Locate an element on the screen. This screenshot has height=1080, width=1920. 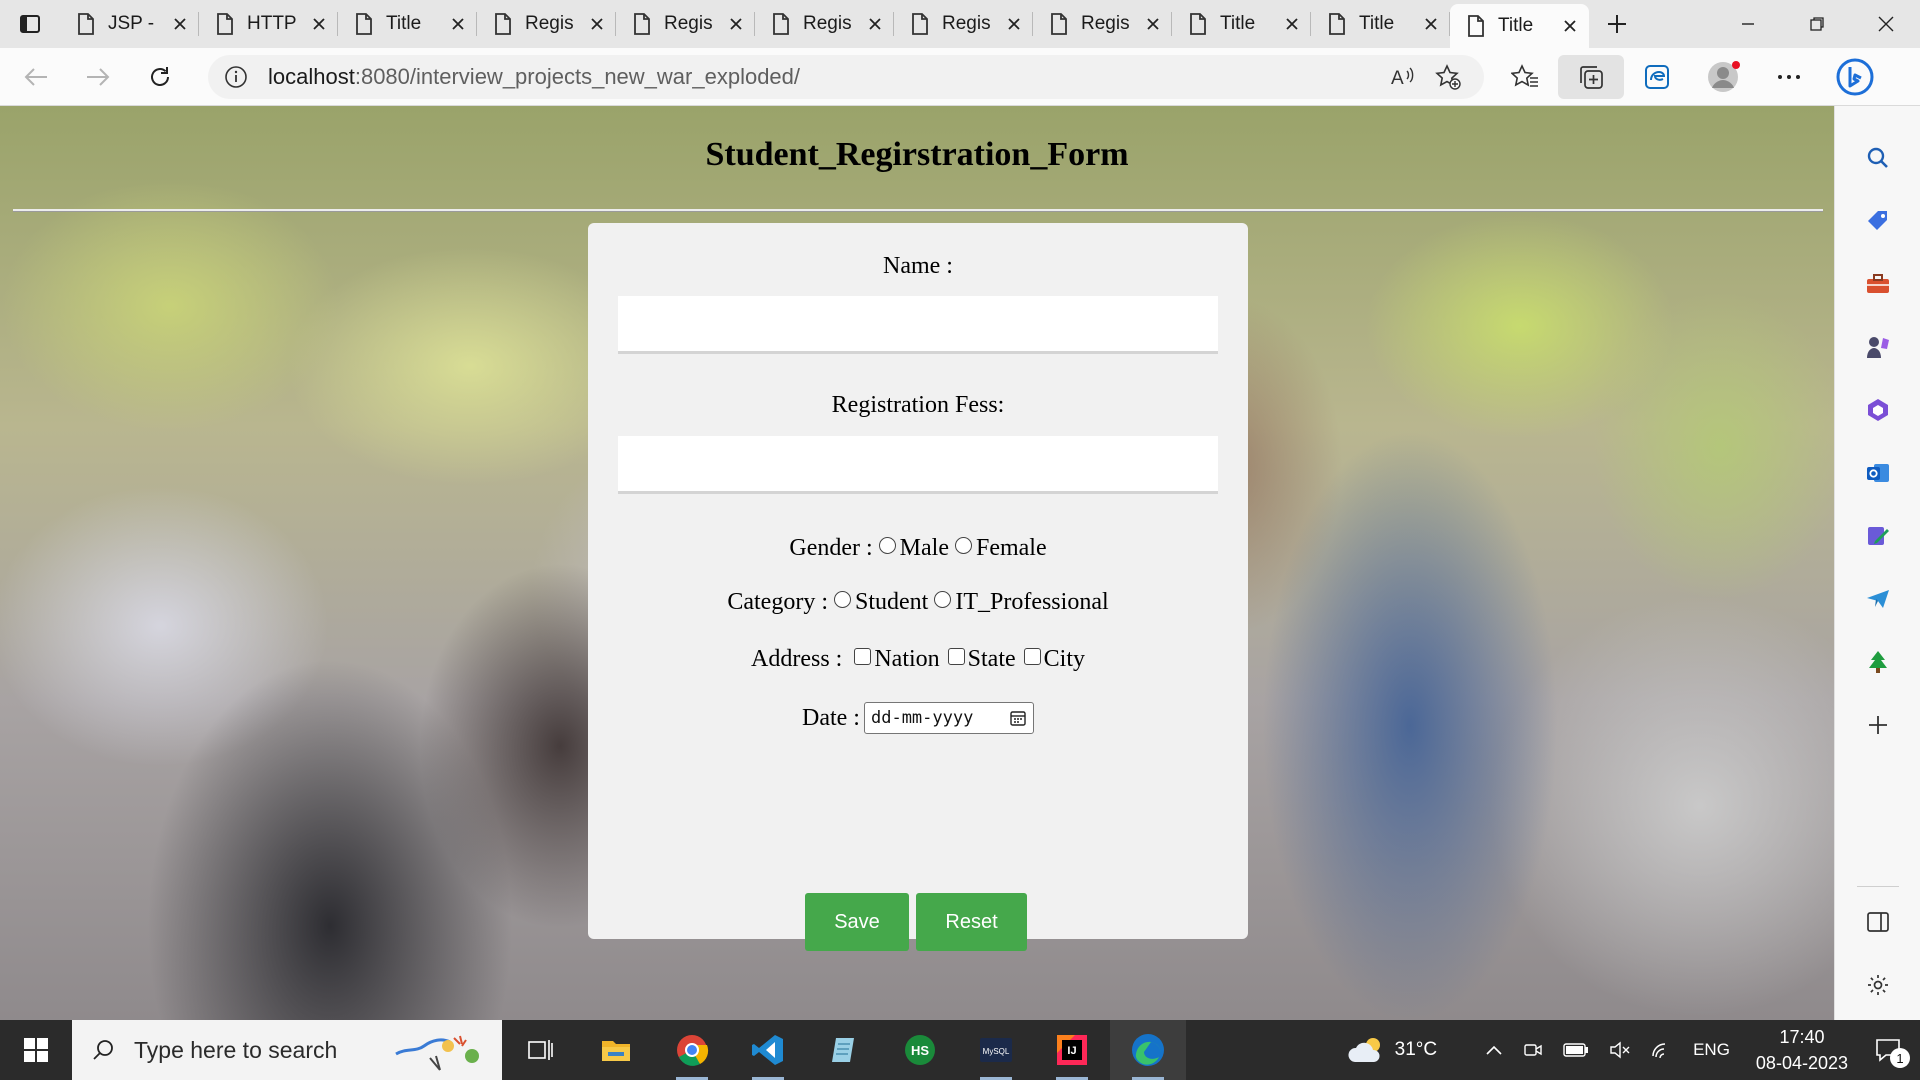
tab-0: JSP - is located at coordinates (129, 24).